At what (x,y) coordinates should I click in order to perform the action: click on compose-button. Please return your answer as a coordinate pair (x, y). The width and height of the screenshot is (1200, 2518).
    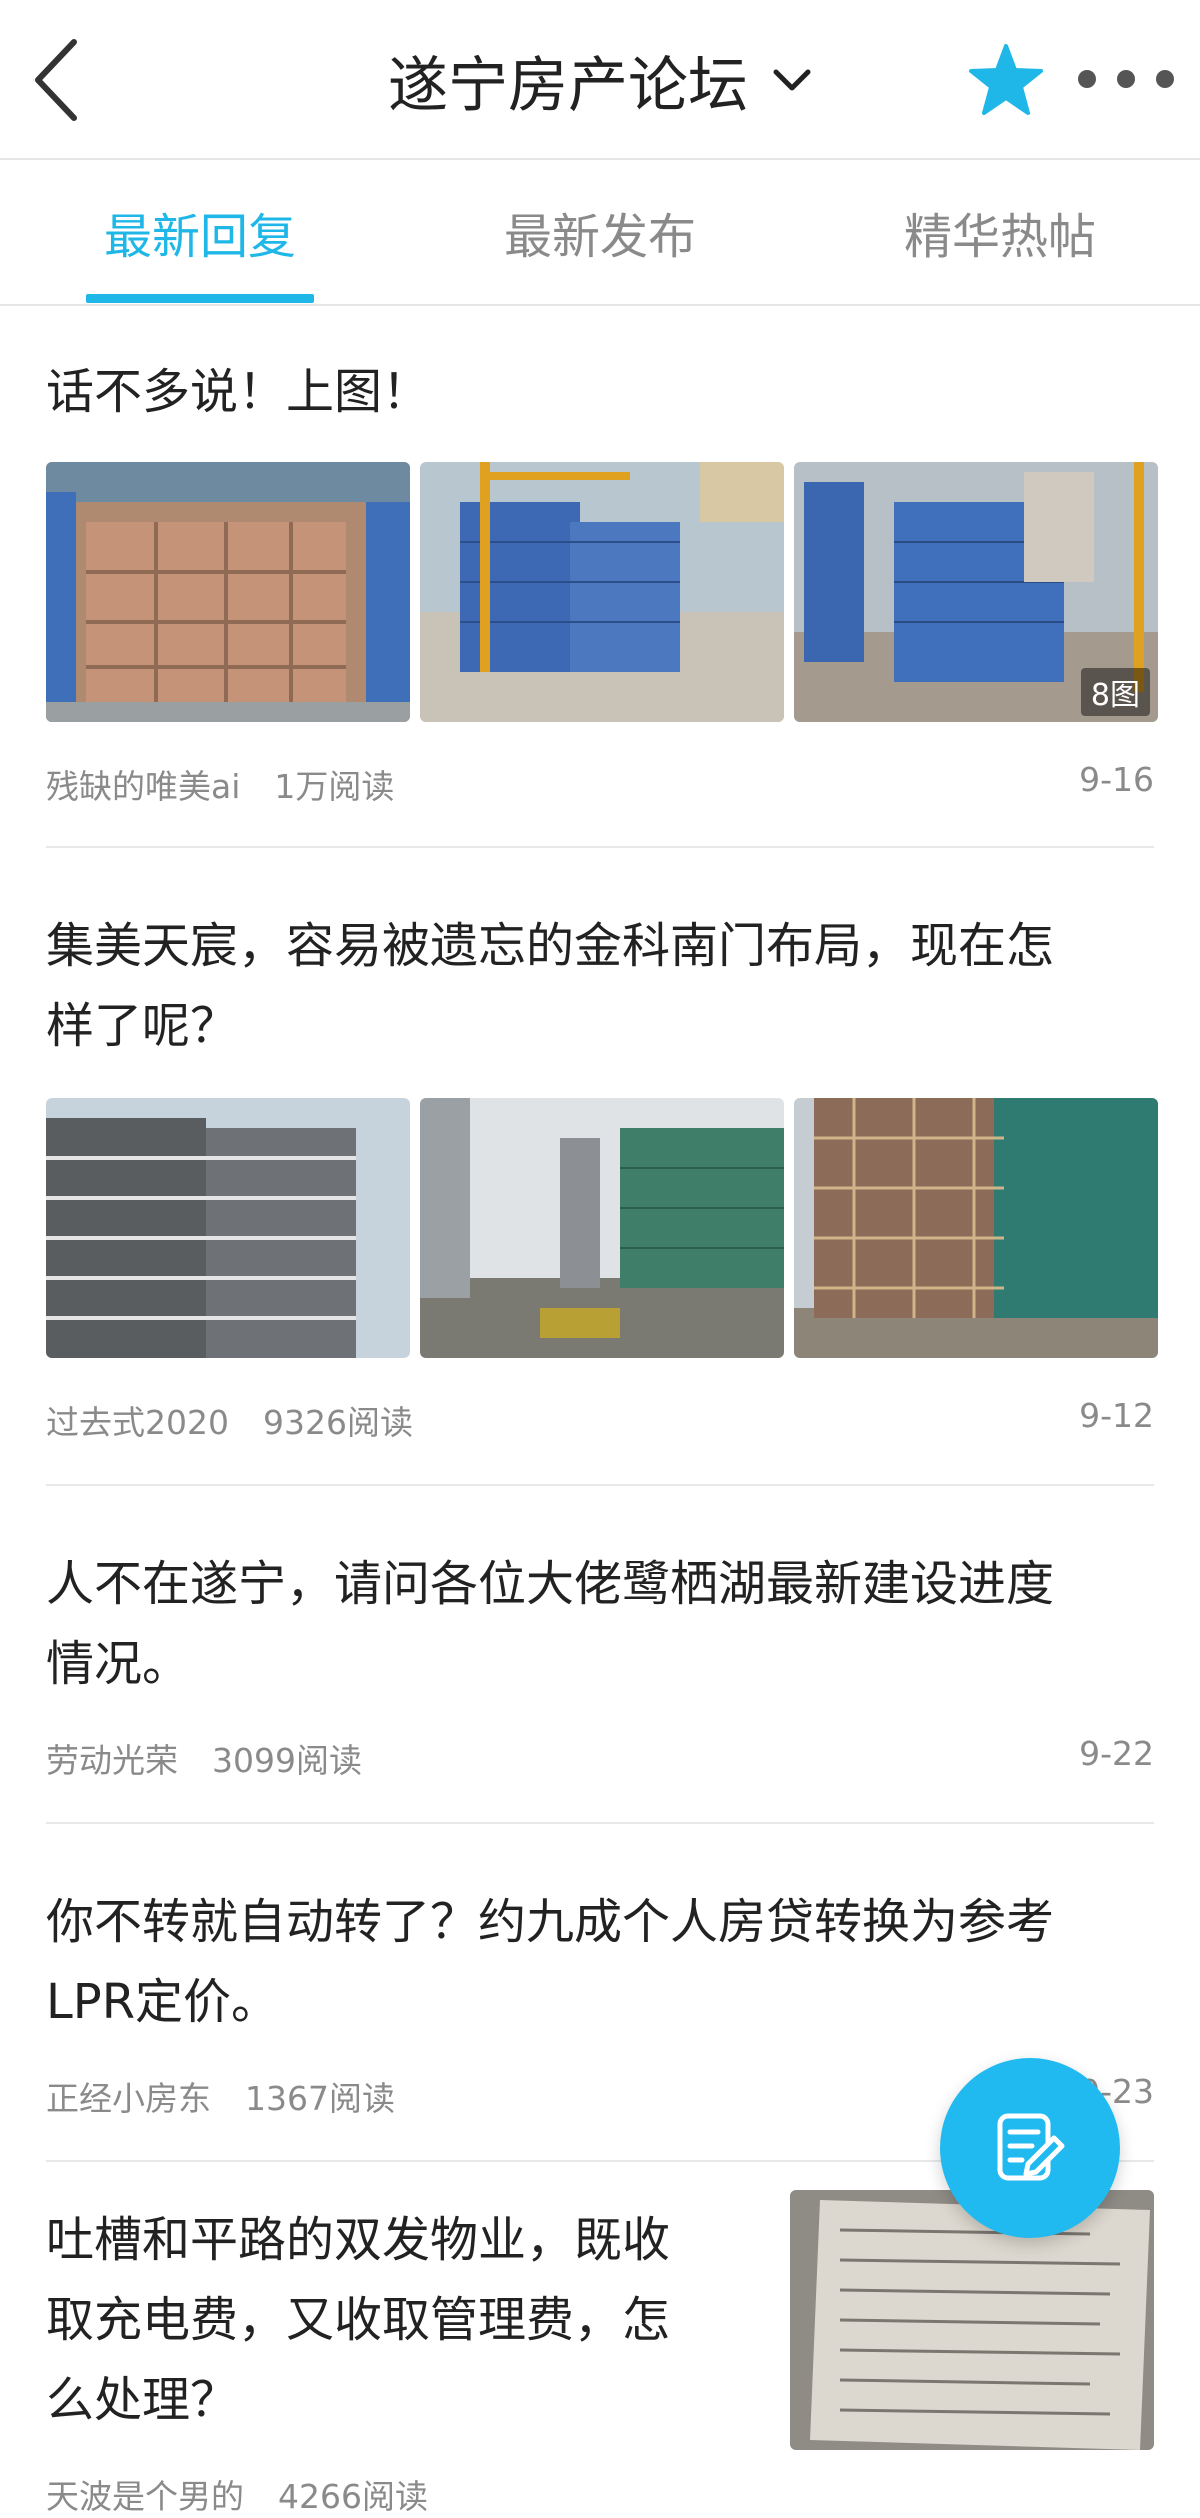
    Looking at the image, I should click on (1030, 2148).